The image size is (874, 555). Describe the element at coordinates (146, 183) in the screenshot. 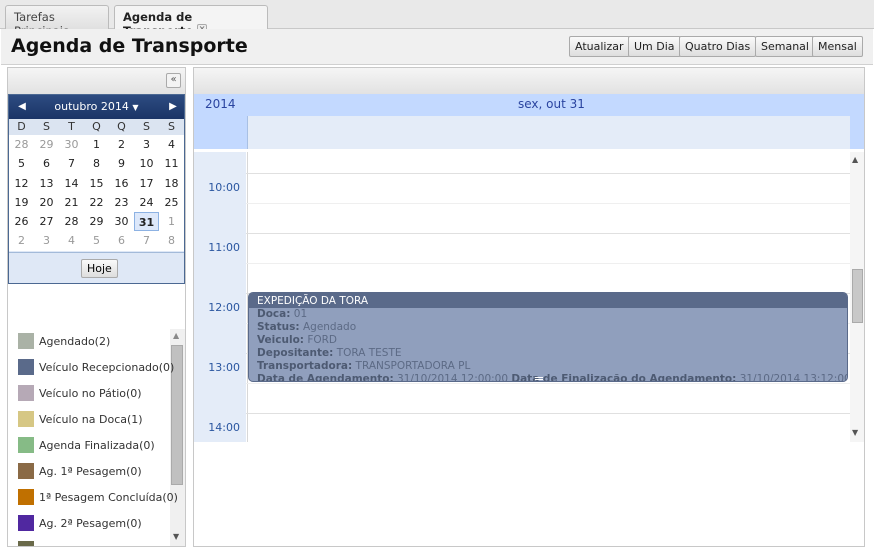

I see `calendar-day: 17` at that location.